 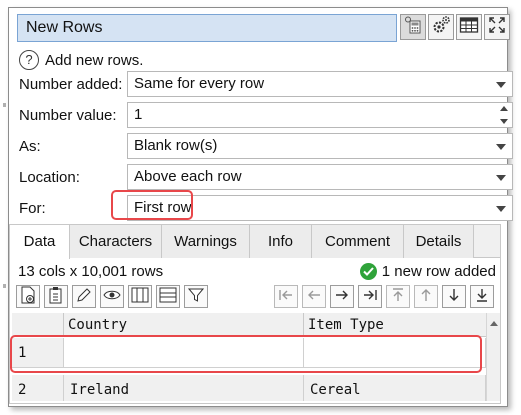 What do you see at coordinates (320, 146) in the screenshot?
I see `as-dropdown: Blank row(s)` at bounding box center [320, 146].